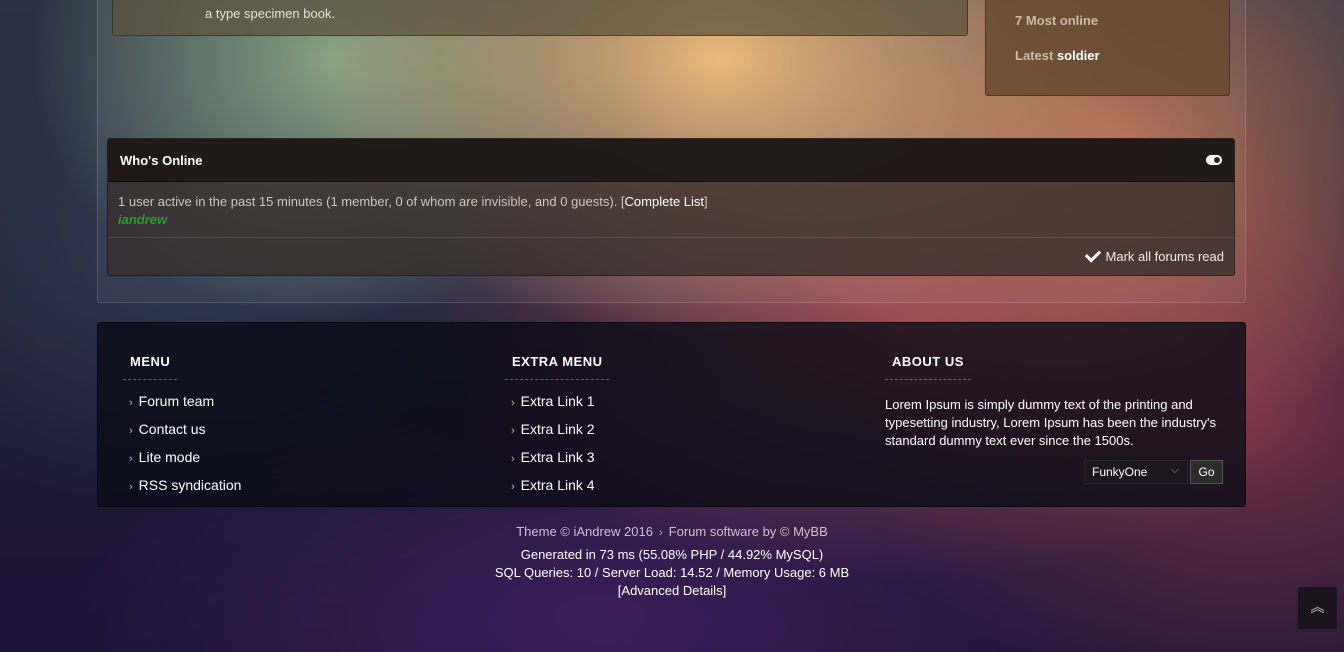 The width and height of the screenshot is (1344, 652). What do you see at coordinates (182, 458) in the screenshot?
I see `footer-link-lite-mode: › Lite mode` at bounding box center [182, 458].